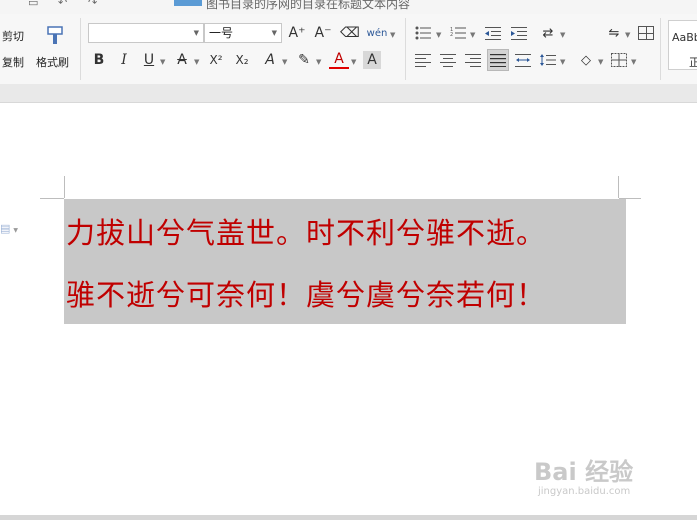 Image resolution: width=697 pixels, height=520 pixels. What do you see at coordinates (584, 472) in the screenshot?
I see `baidu-watermark: Bai 经验` at bounding box center [584, 472].